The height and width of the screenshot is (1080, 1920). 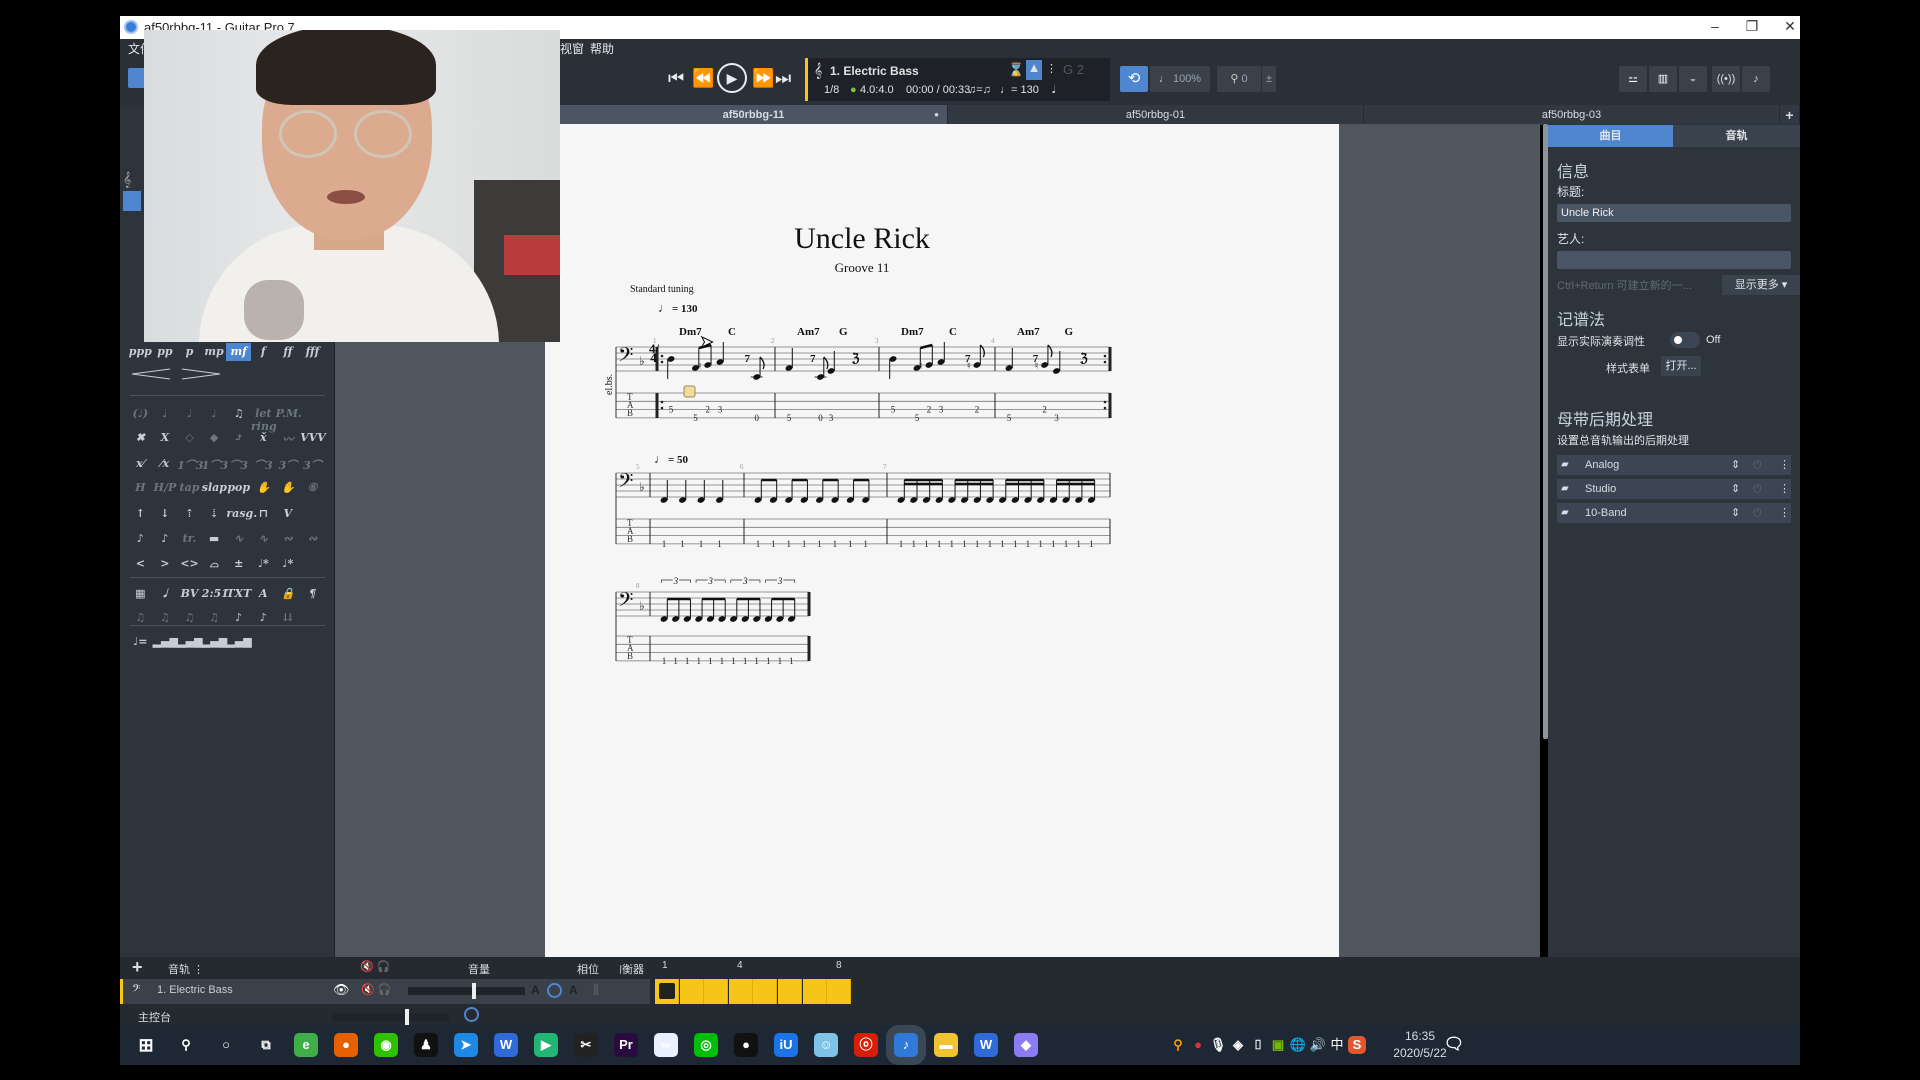 What do you see at coordinates (312, 593) in the screenshot?
I see `palette-tool-7-7: ¶` at bounding box center [312, 593].